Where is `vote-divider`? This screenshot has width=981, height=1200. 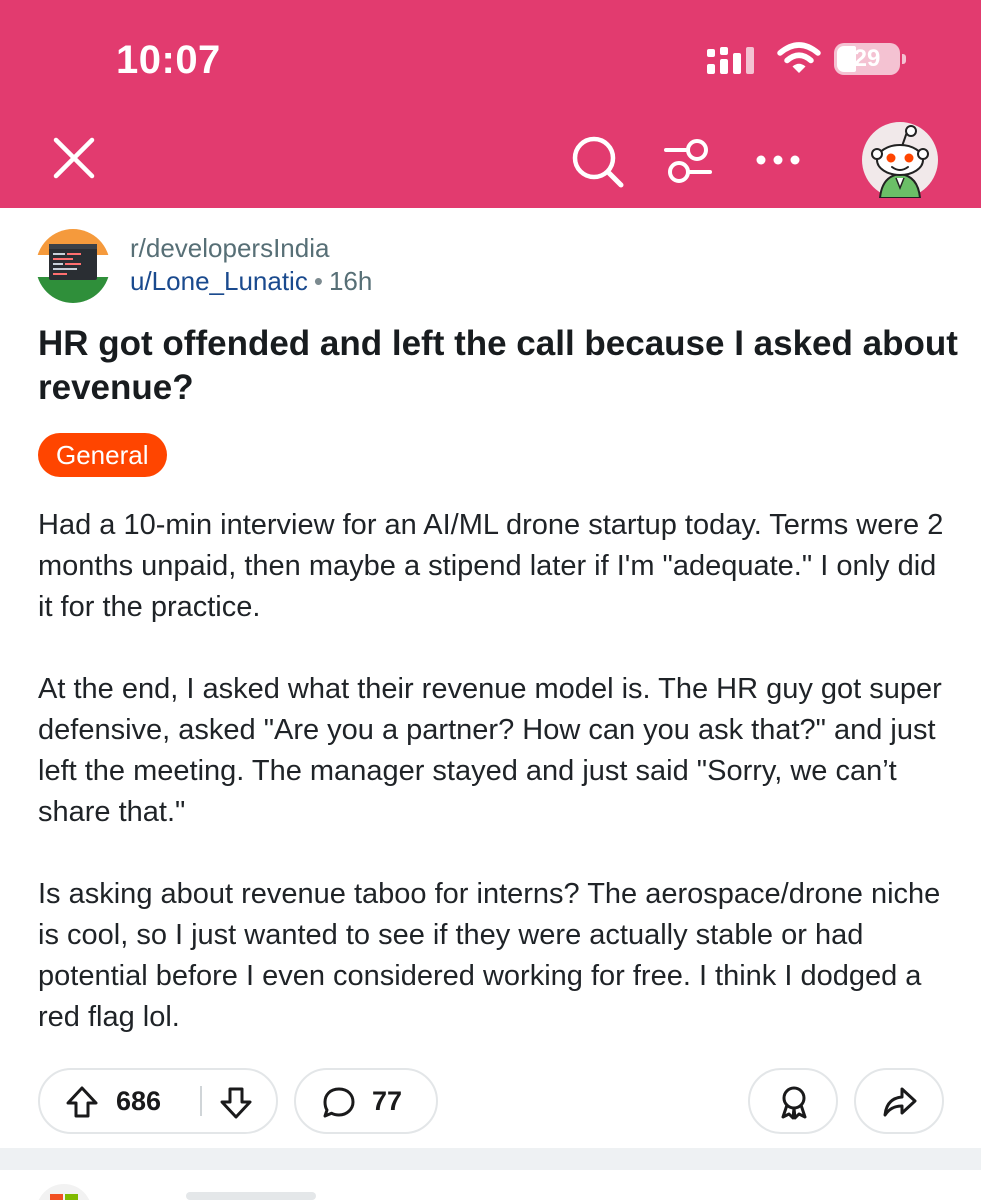
vote-divider is located at coordinates (201, 1101).